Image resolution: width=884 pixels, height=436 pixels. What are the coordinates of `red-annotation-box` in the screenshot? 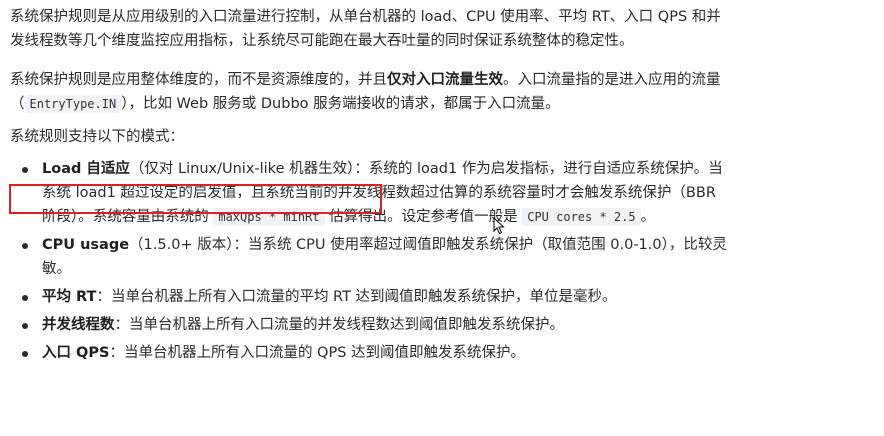 It's located at (195, 199).